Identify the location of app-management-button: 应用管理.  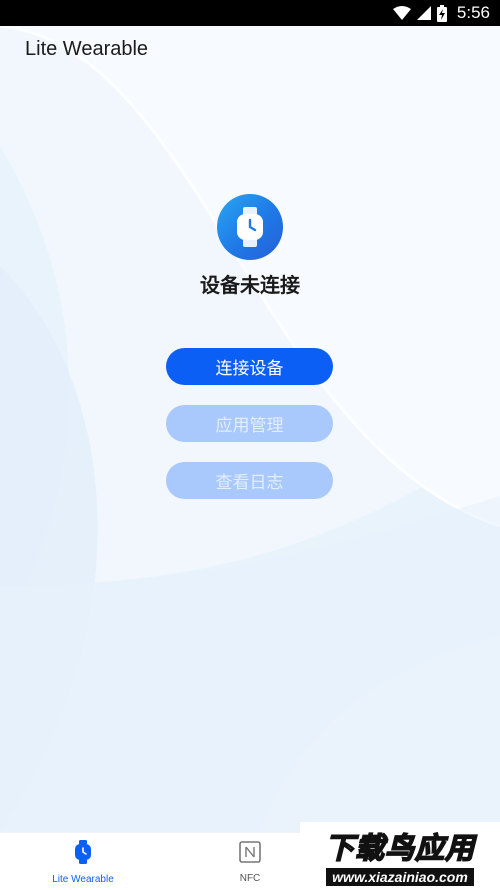
(249, 423).